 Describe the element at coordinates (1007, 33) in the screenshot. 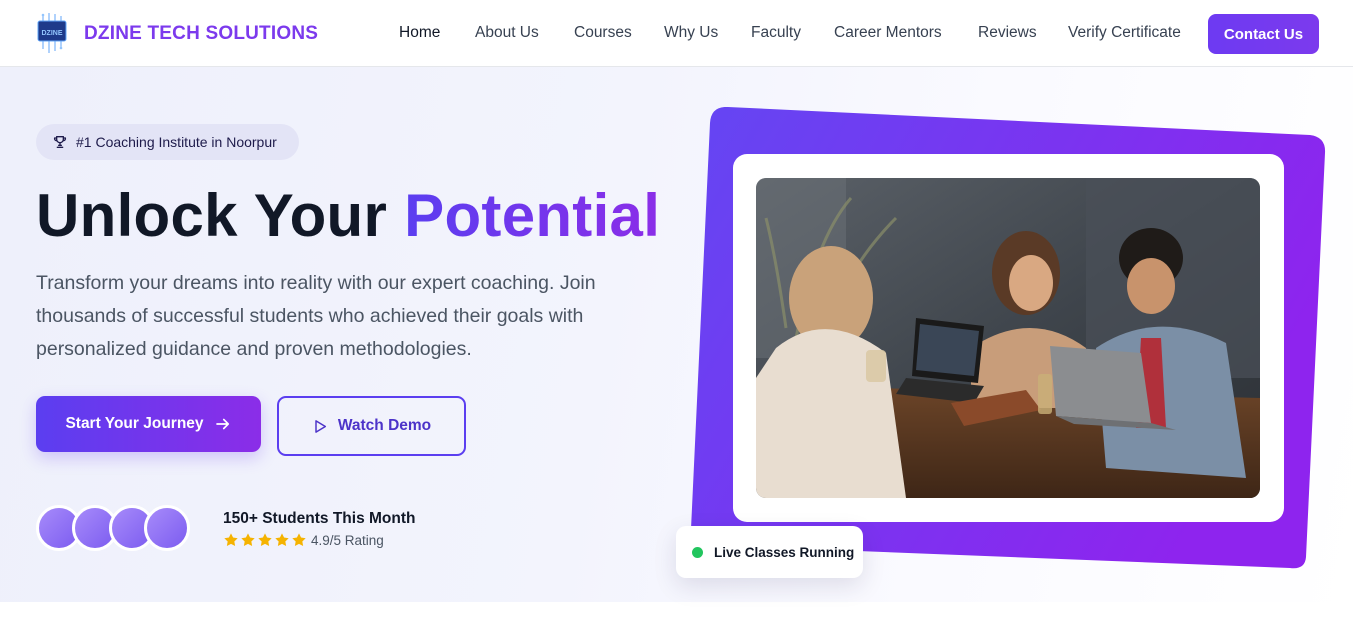

I see `nav-reviews: Reviews` at that location.